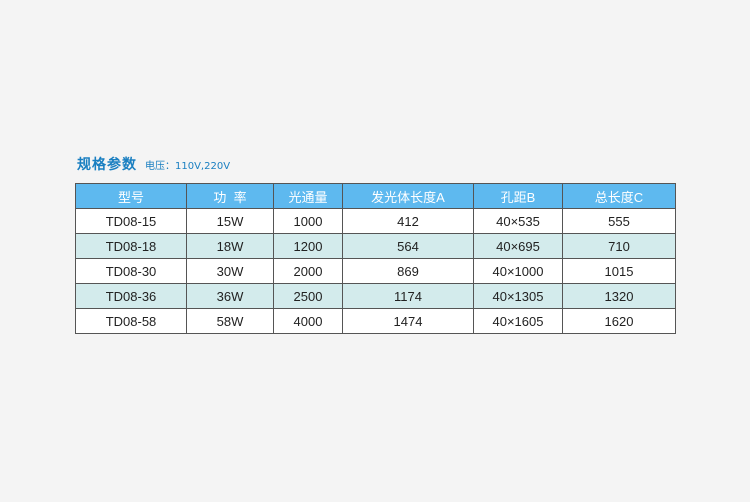 This screenshot has height=502, width=750. What do you see at coordinates (230, 296) in the screenshot?
I see `cell-power: 36W` at bounding box center [230, 296].